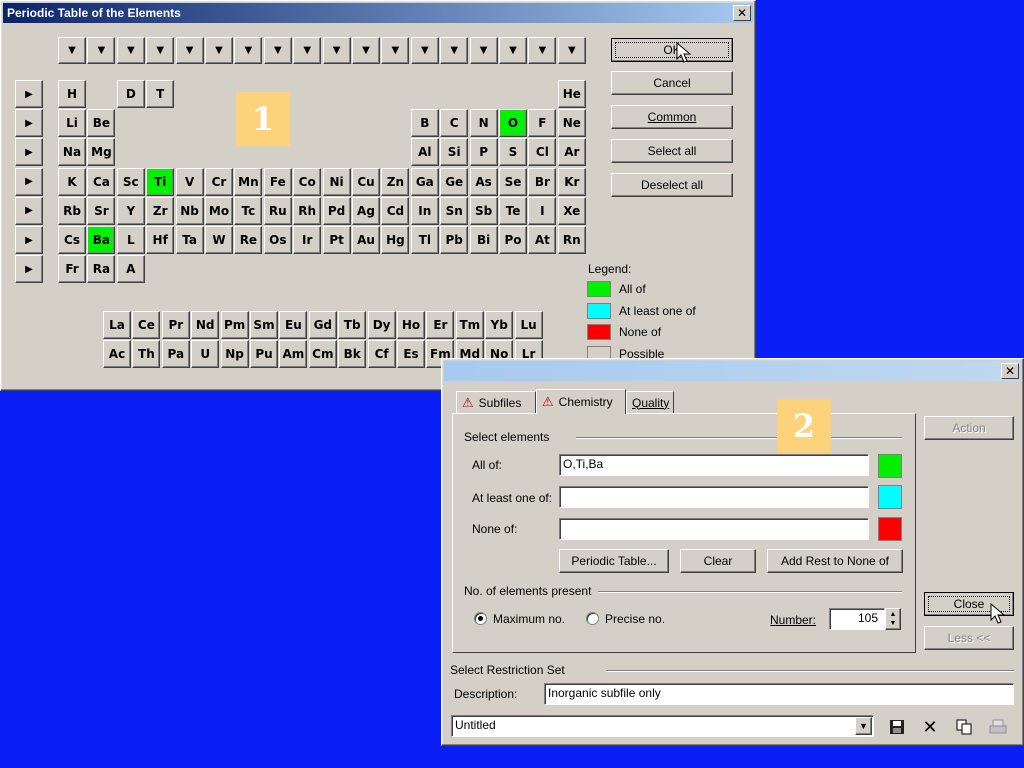  Describe the element at coordinates (160, 94) in the screenshot. I see `element-t: T` at that location.